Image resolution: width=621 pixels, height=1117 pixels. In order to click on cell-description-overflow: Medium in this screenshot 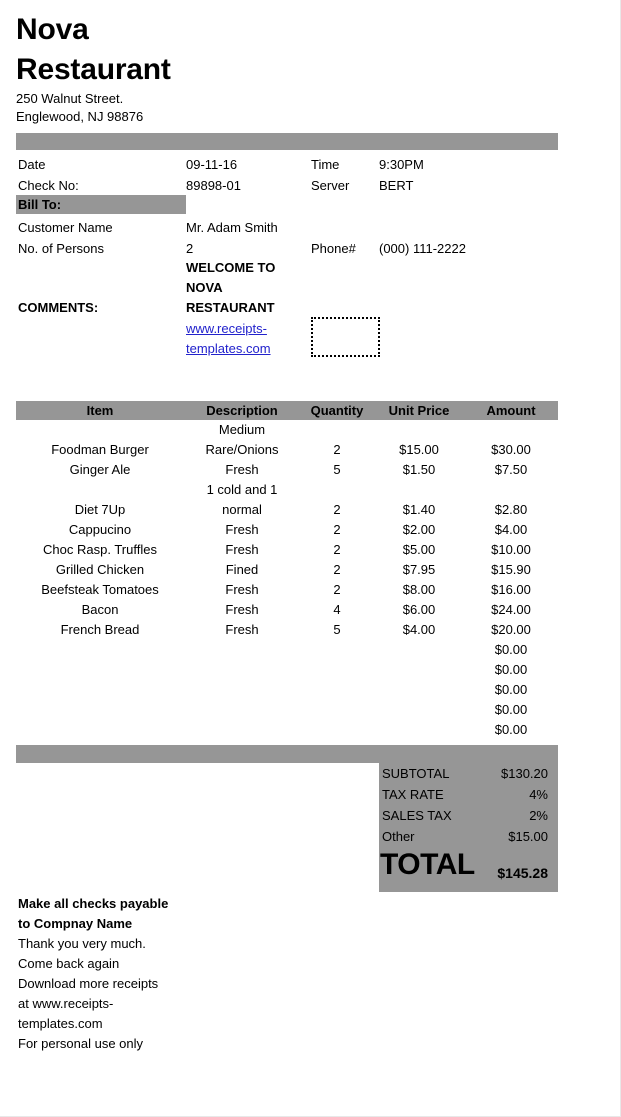, I will do `click(242, 429)`.